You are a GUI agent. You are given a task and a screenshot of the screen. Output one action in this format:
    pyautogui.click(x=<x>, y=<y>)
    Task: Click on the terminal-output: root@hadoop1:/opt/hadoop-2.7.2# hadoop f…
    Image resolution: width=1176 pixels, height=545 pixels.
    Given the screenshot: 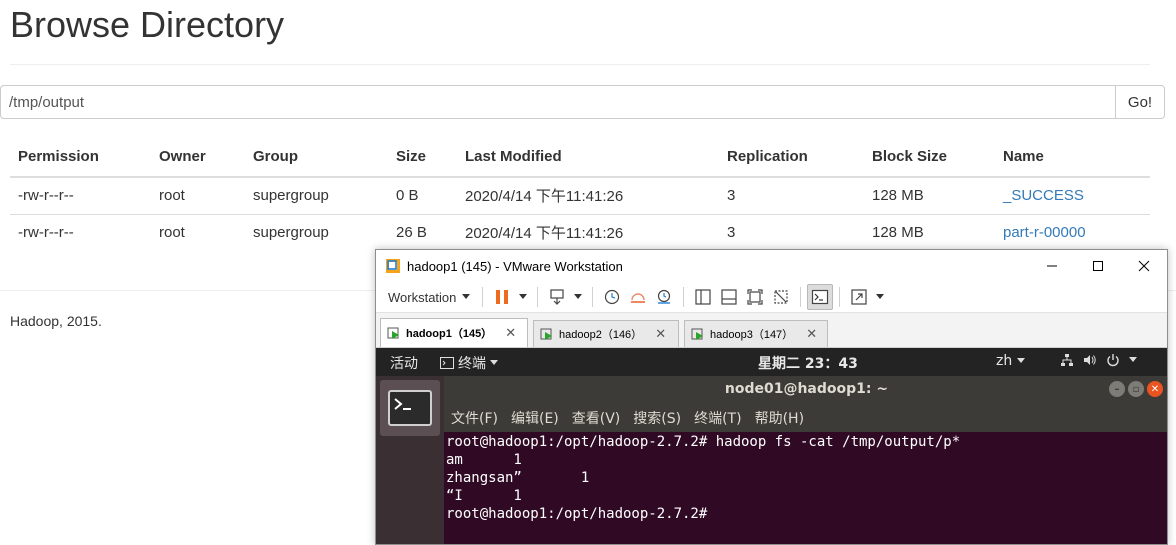 What is the action you would take?
    pyautogui.click(x=805, y=478)
    